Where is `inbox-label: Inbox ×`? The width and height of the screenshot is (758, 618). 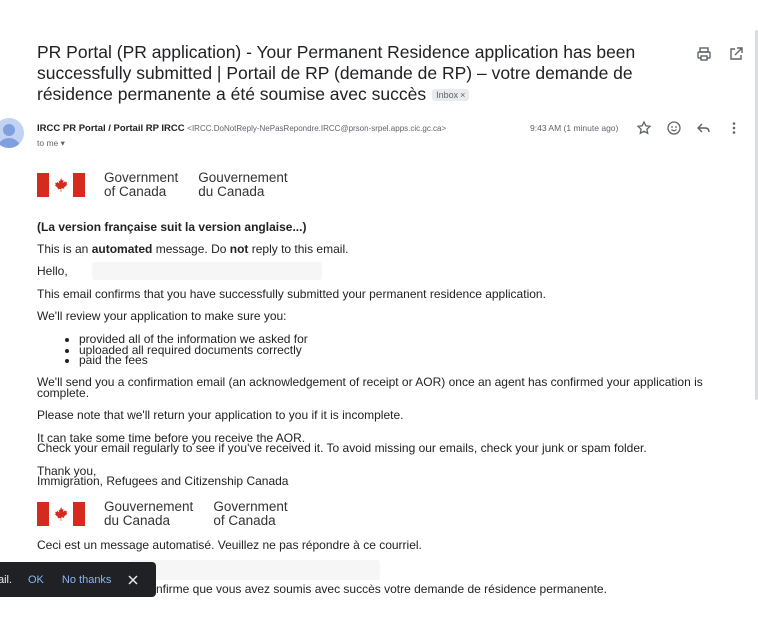
inbox-label: Inbox × is located at coordinates (451, 95).